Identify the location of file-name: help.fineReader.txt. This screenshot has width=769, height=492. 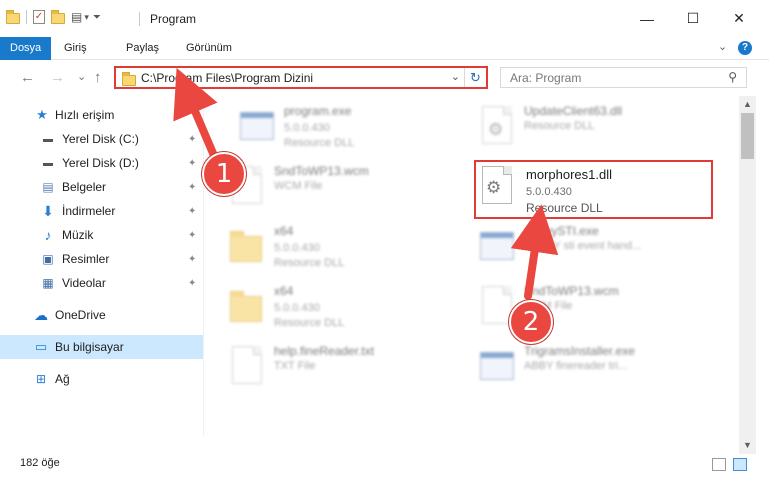
(324, 351).